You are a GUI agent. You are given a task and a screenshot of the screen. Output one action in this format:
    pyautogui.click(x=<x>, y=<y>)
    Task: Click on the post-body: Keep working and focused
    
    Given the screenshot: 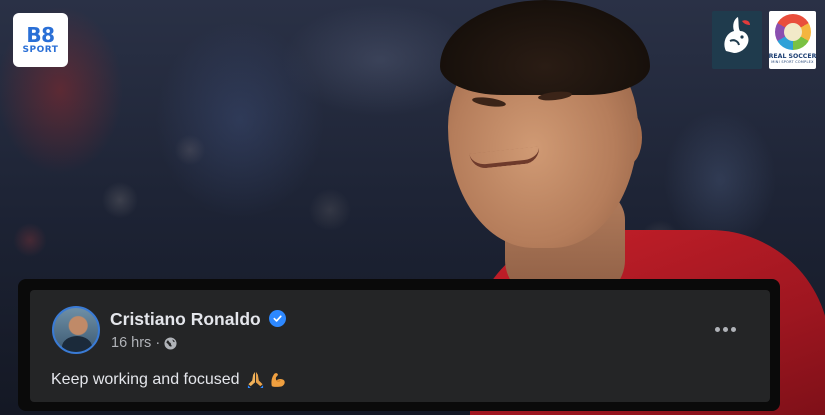 What is the action you would take?
    pyautogui.click(x=169, y=379)
    